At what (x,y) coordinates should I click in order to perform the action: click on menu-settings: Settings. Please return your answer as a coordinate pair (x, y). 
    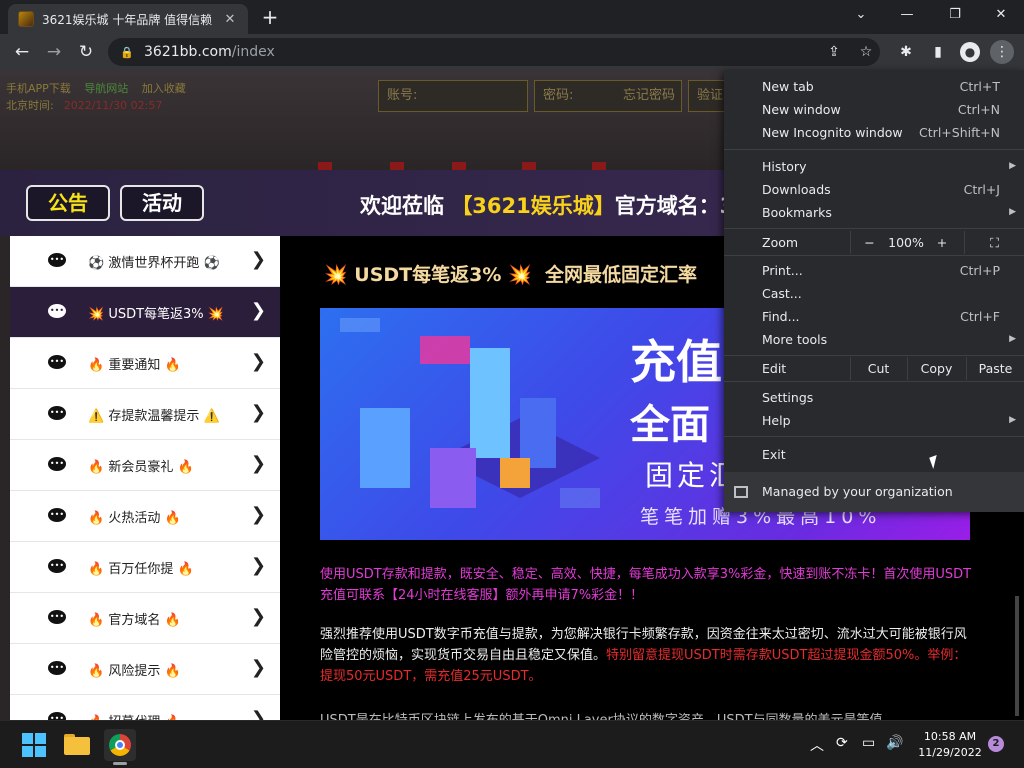
    Looking at the image, I should click on (874, 397).